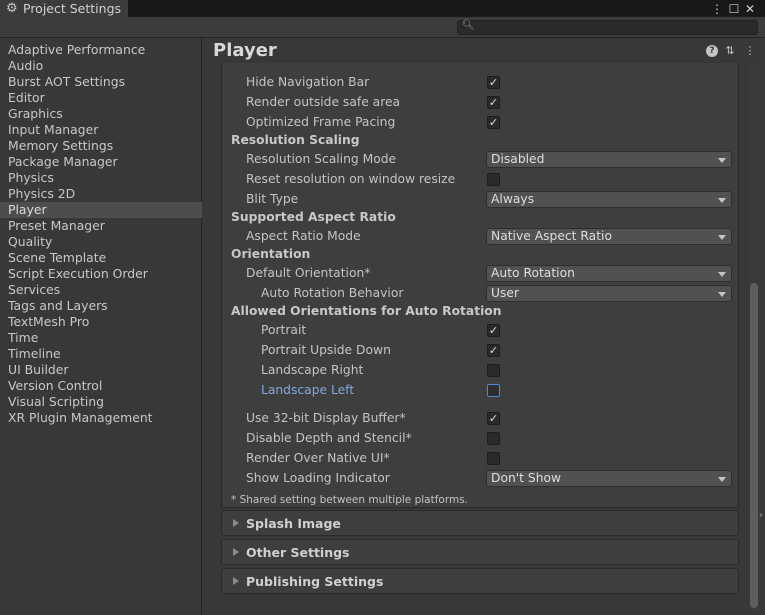 The height and width of the screenshot is (615, 765). Describe the element at coordinates (493, 122) in the screenshot. I see `optimized-frame-pacing-checkbox: ✓` at that location.